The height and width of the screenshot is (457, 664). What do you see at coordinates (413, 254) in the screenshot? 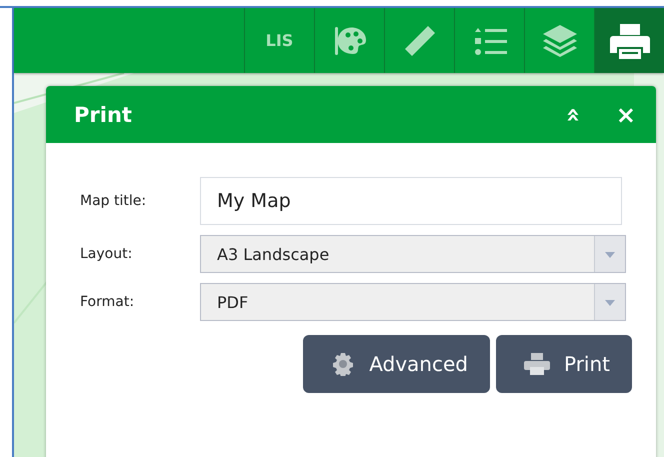
I see `select-field: A3 Landscape` at bounding box center [413, 254].